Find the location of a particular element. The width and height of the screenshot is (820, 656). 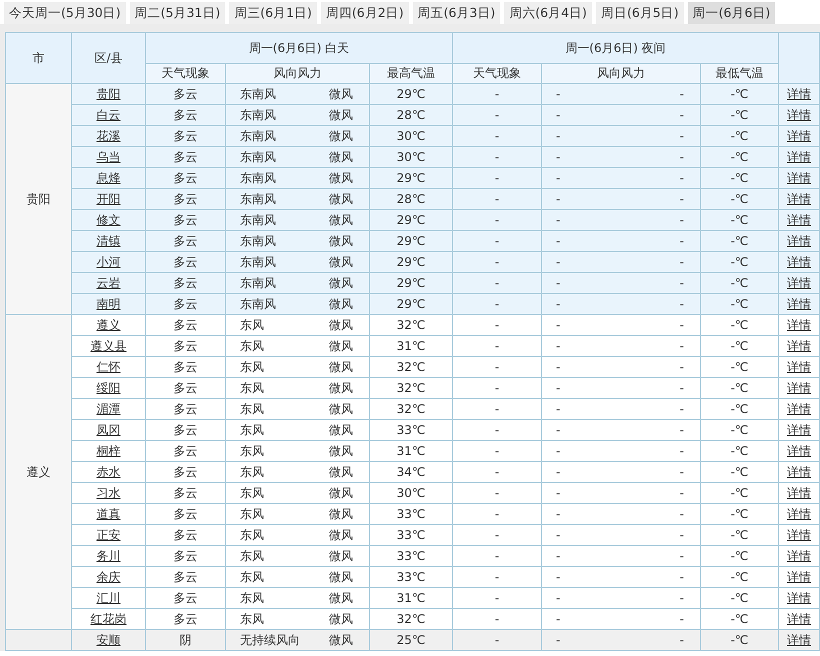

date-tab: 周日(6月5日) is located at coordinates (640, 13).